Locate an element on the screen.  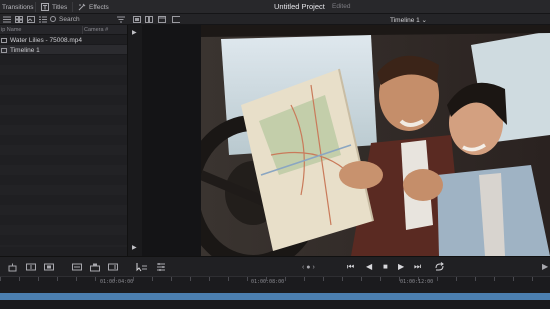
timecode-label: 01:00:08:00 is located at coordinates (268, 282).